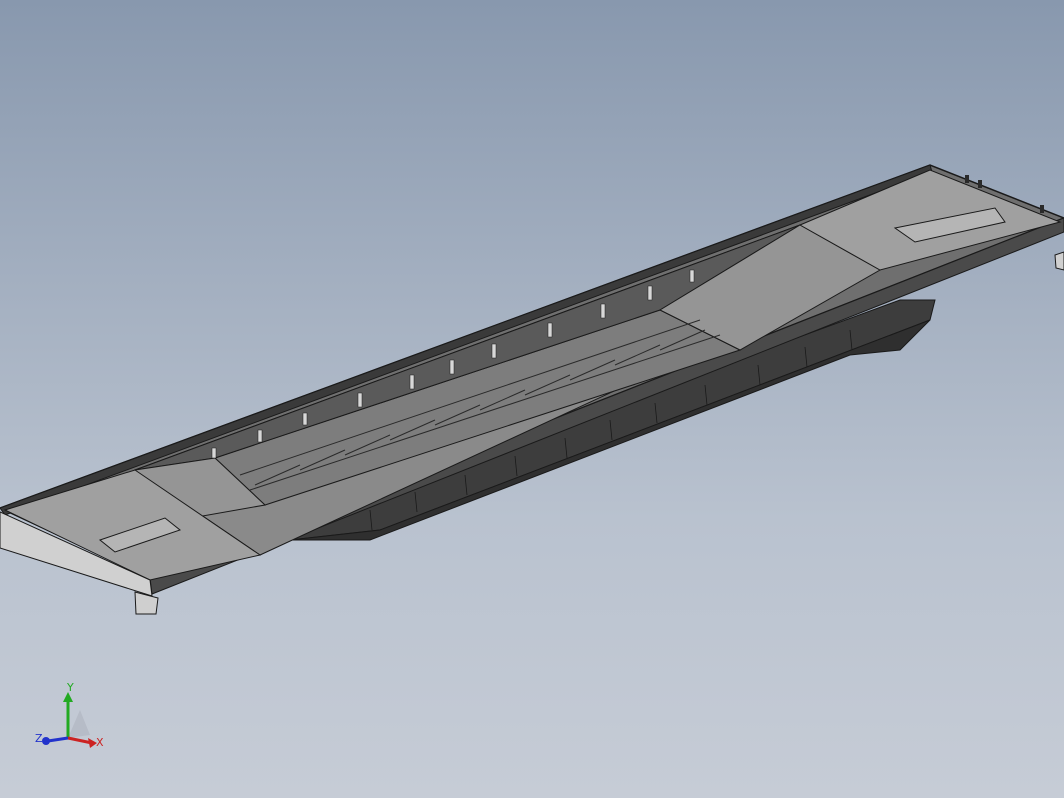 The height and width of the screenshot is (798, 1064). I want to click on z-axis-icon, so click(58, 739).